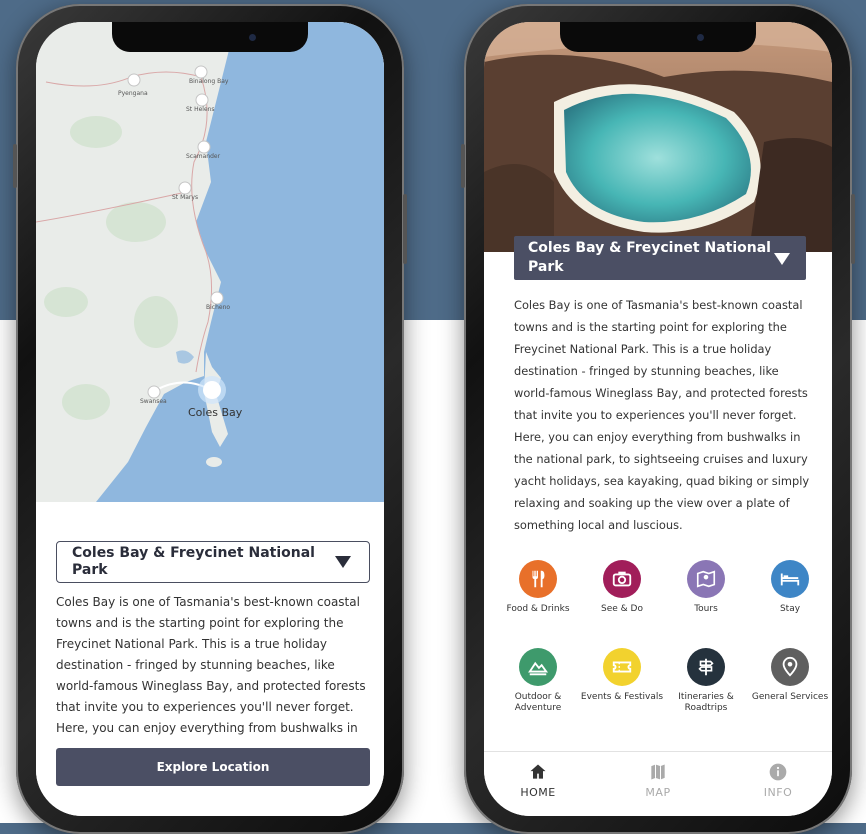 This screenshot has height=834, width=866. I want to click on category-label: Itineraries & Roadtrips, so click(706, 702).